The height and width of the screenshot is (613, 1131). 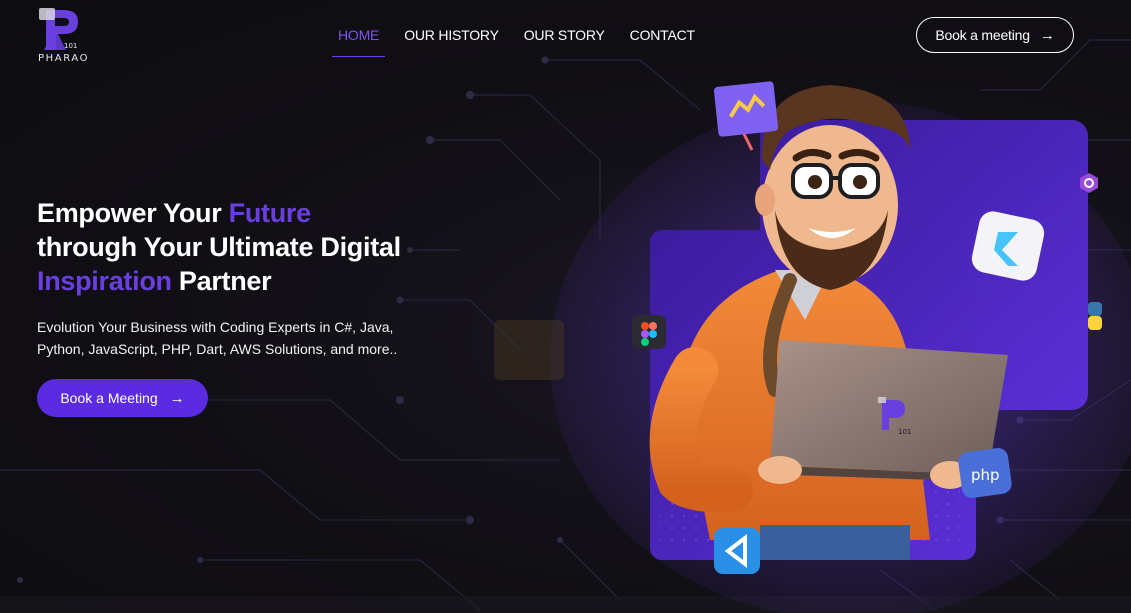 I want to click on php-label: php, so click(x=985, y=475).